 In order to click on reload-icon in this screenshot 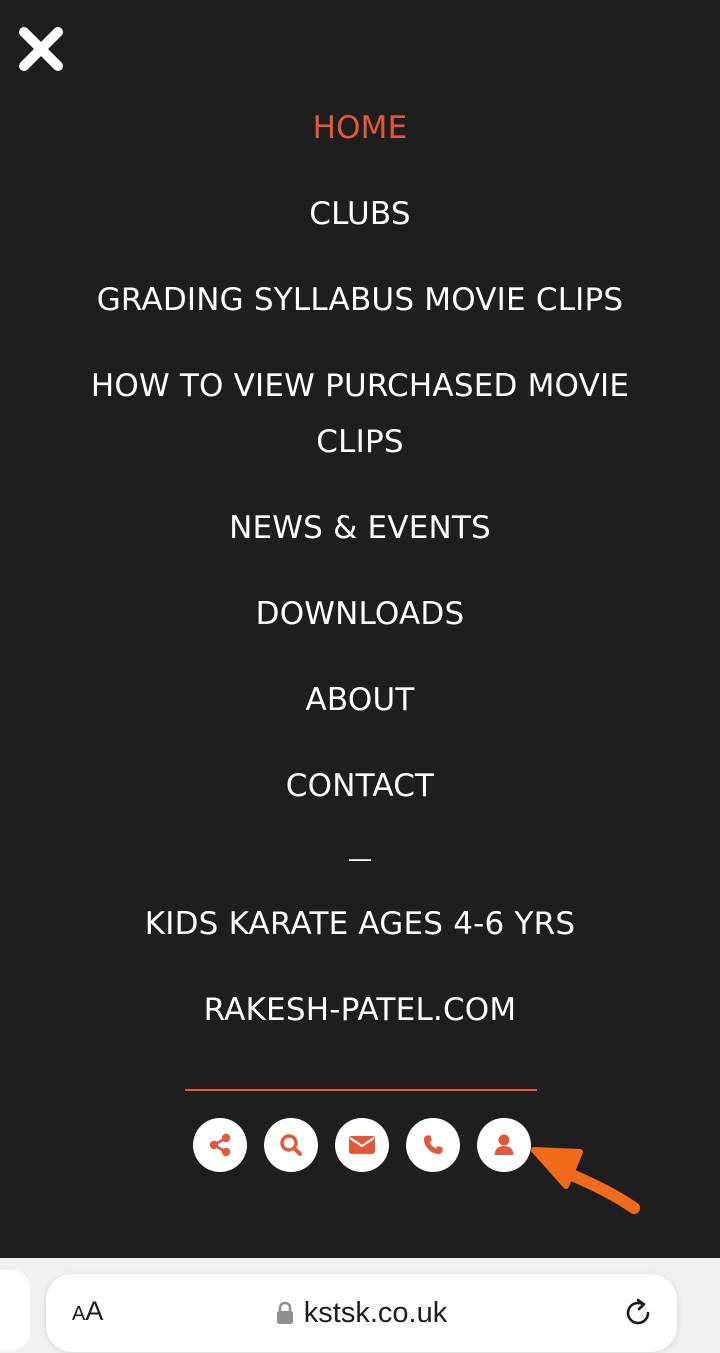, I will do `click(638, 1311)`.